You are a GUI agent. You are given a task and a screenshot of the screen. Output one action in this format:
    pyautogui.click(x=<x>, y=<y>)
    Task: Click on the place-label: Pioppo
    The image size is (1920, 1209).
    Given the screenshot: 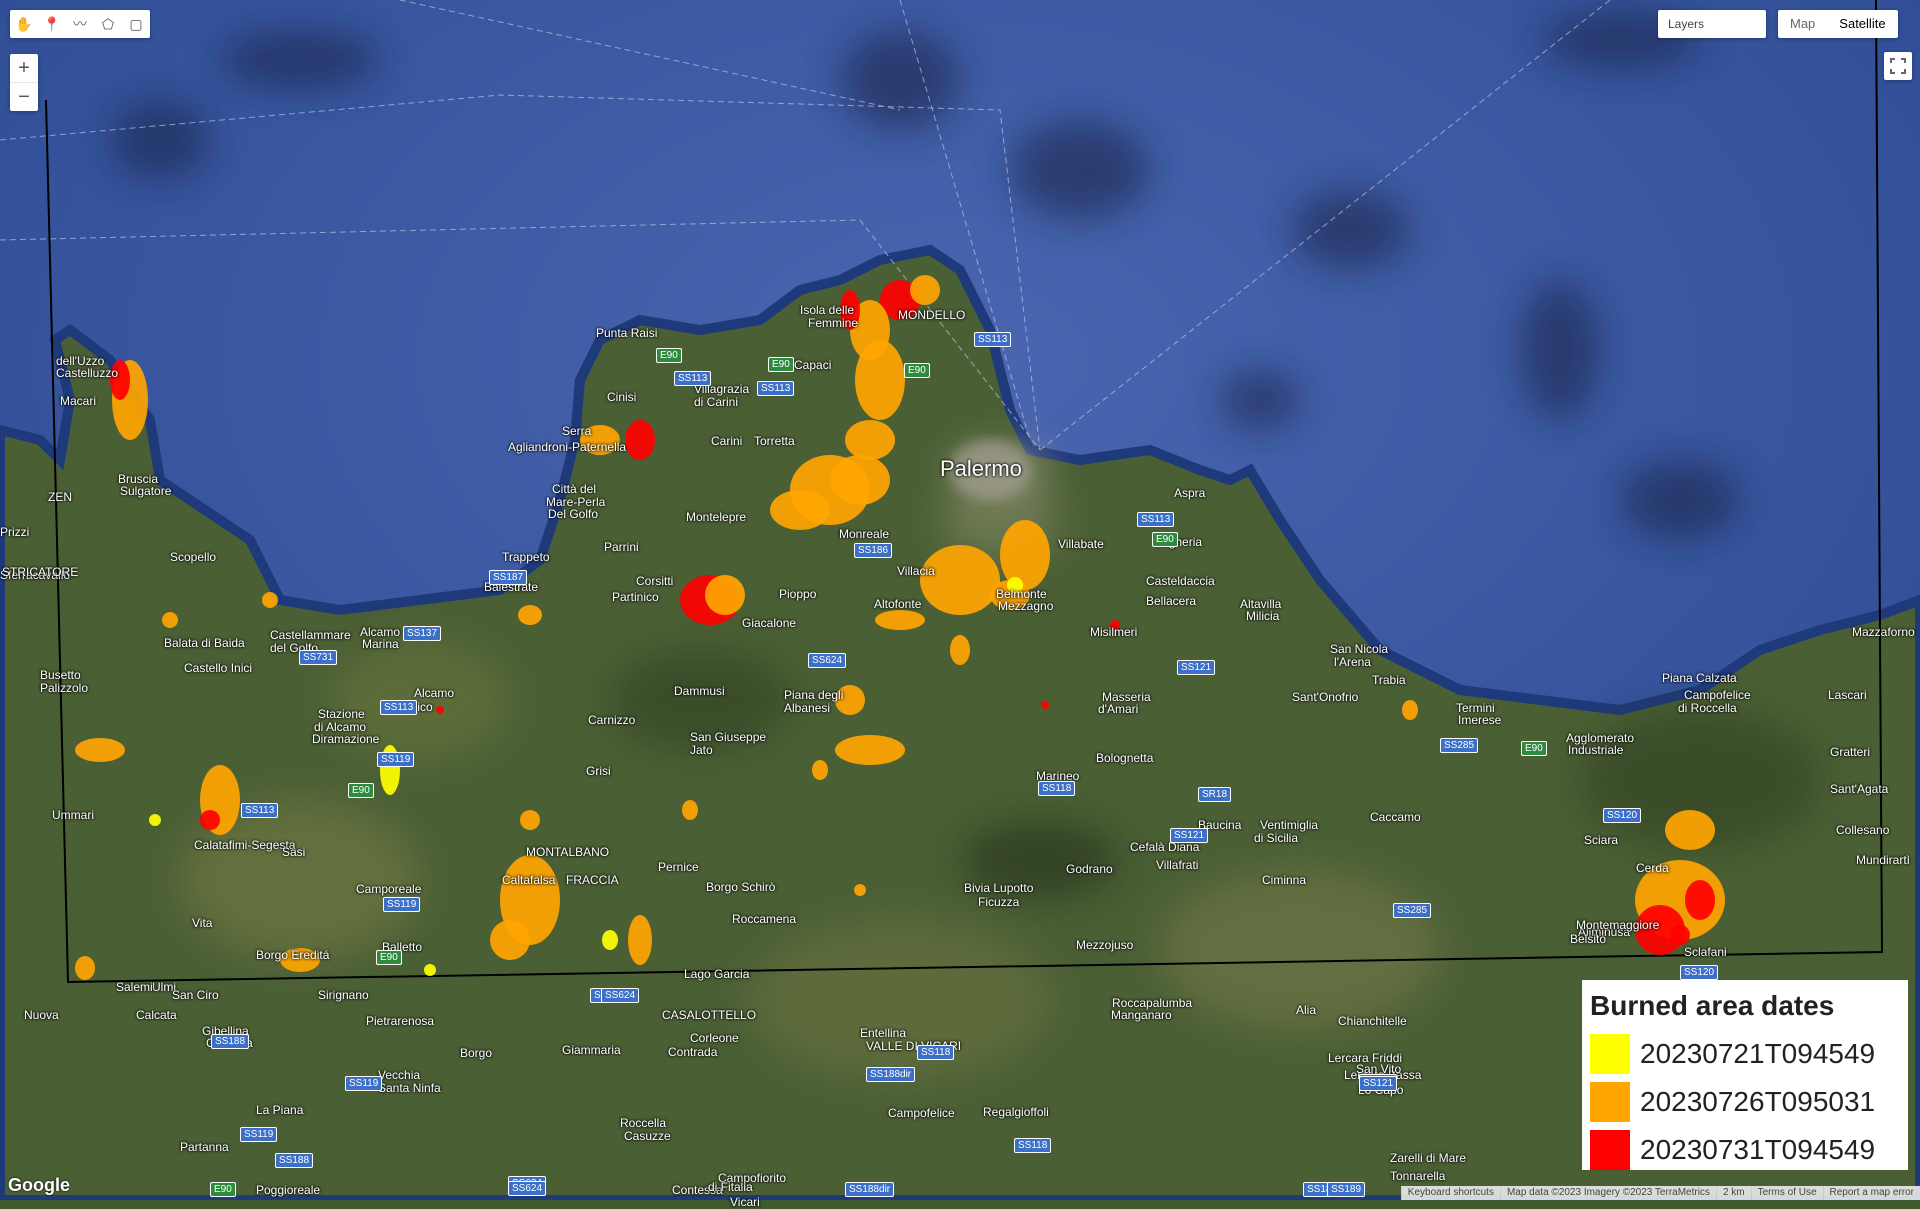 What is the action you would take?
    pyautogui.click(x=798, y=594)
    